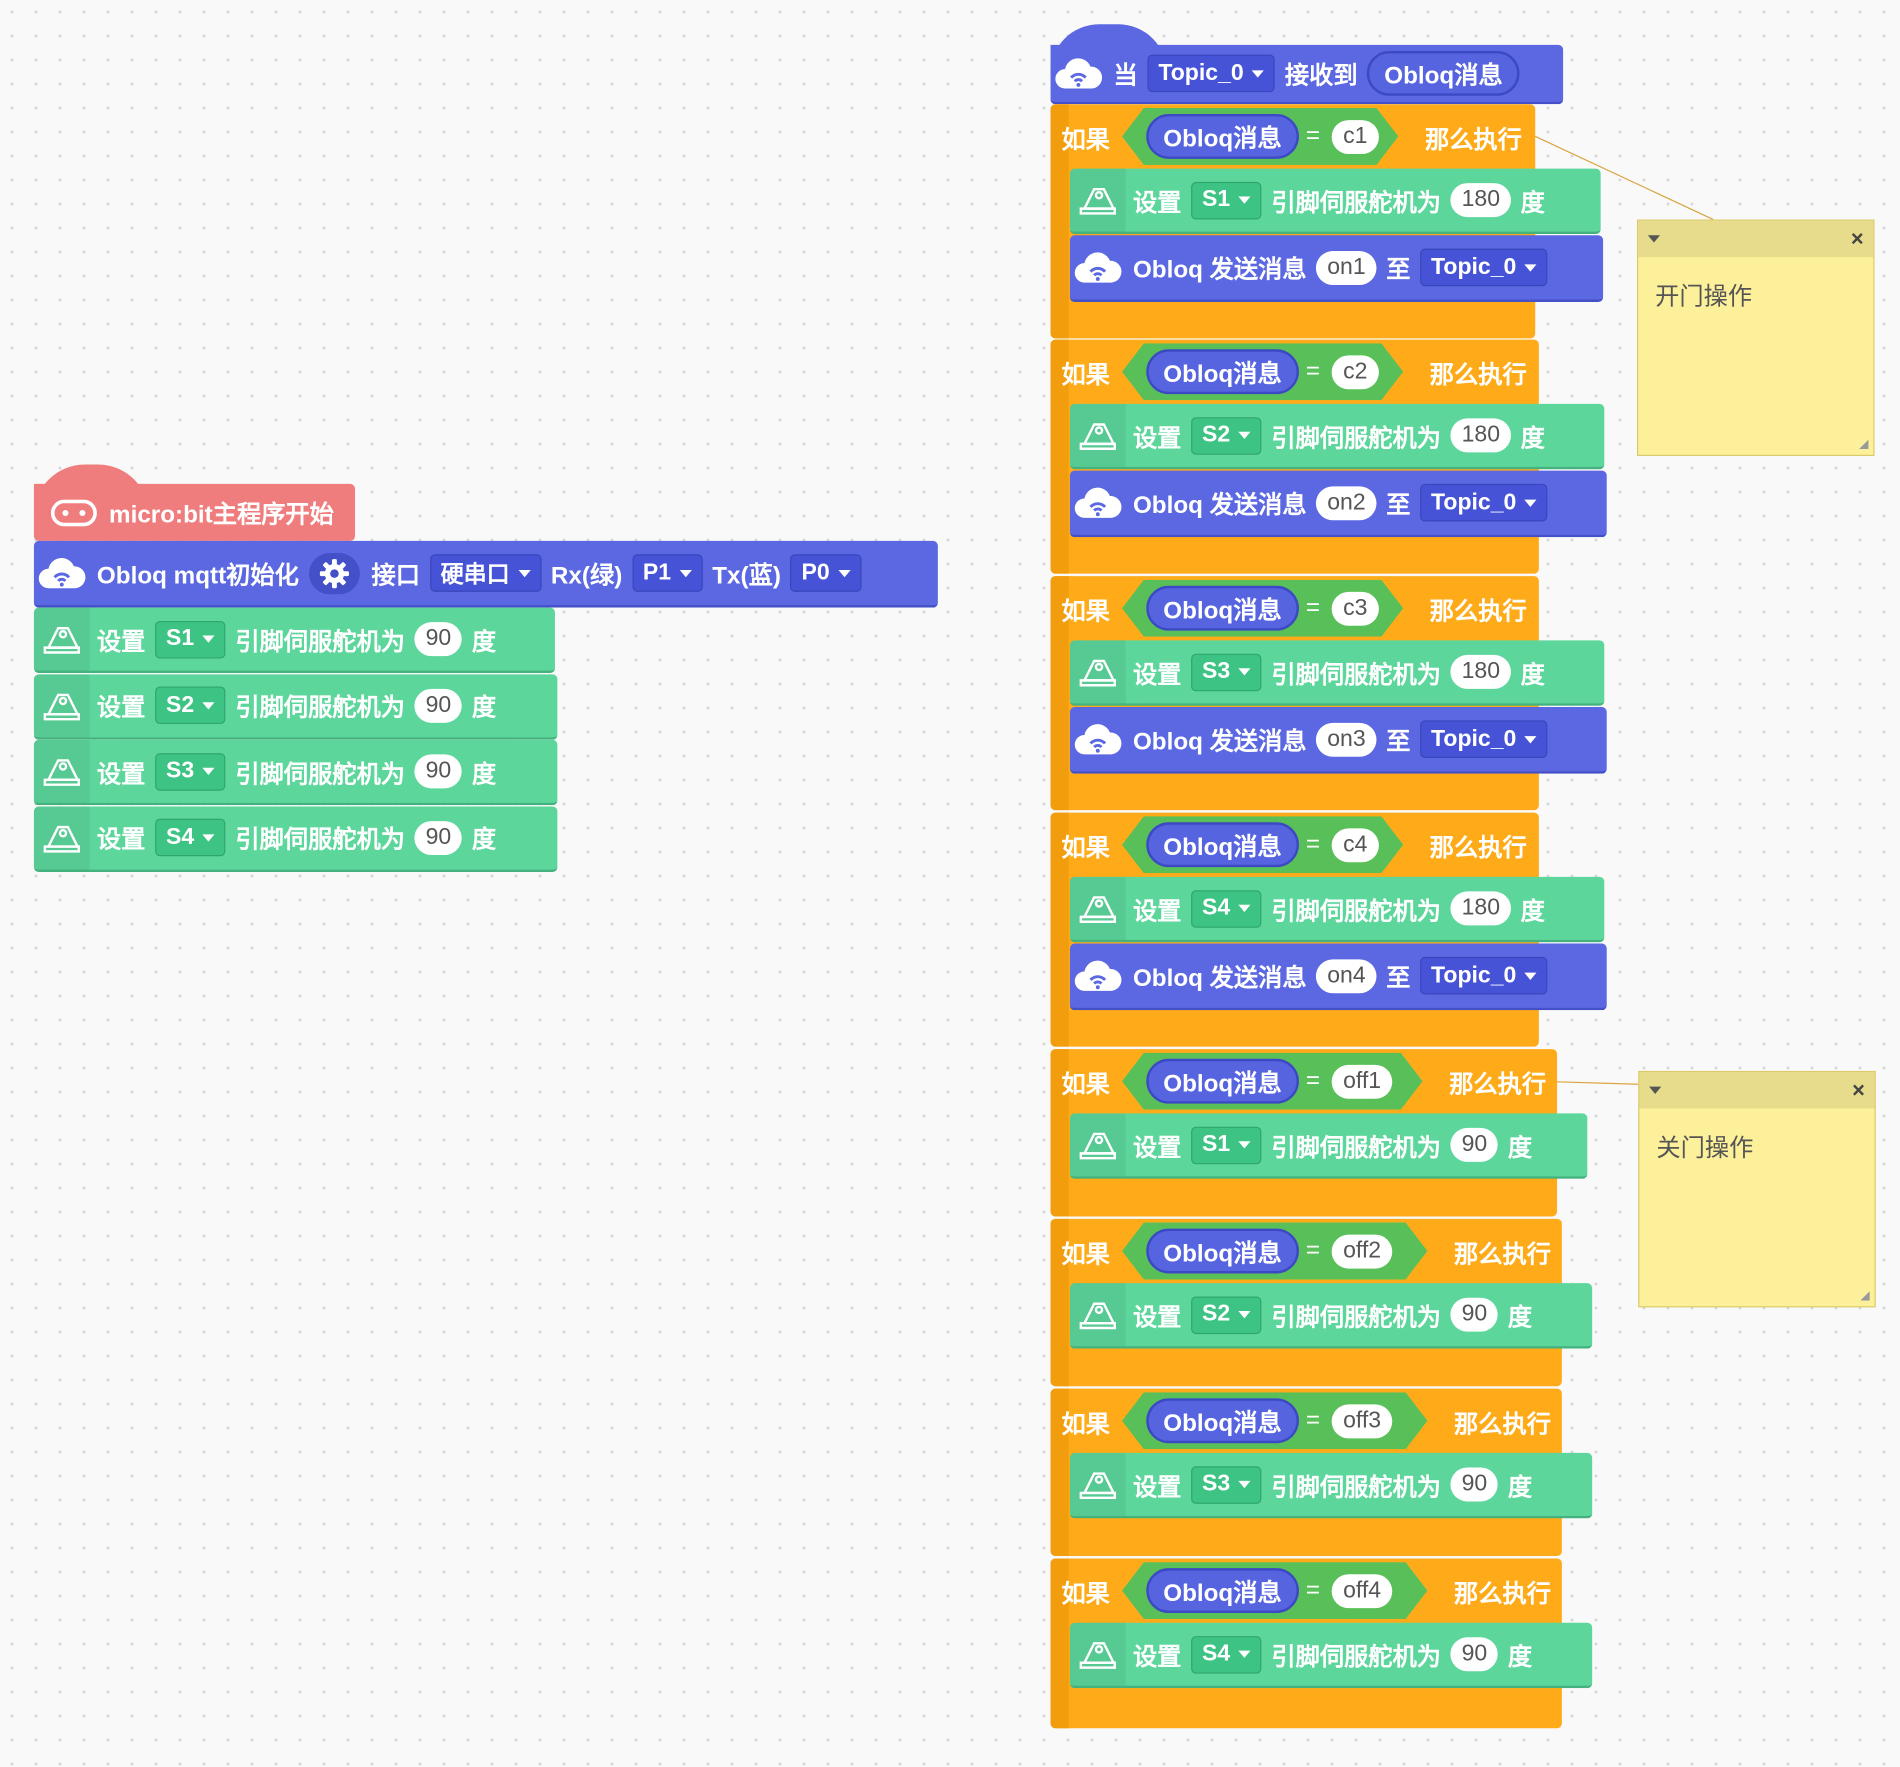  What do you see at coordinates (1337, 436) in the screenshot?
I see `servo-set-block: 设置 S2 引脚伺服舵机为 180 度` at bounding box center [1337, 436].